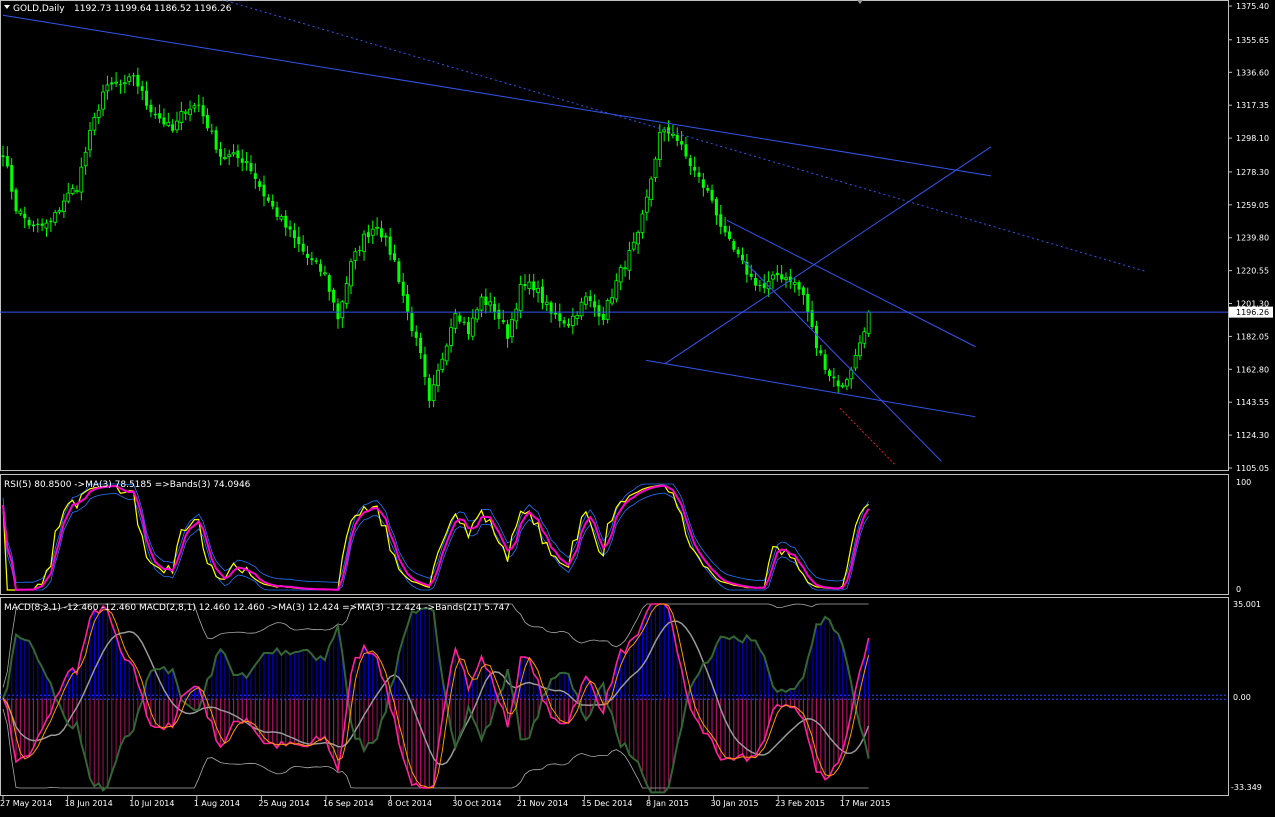 This screenshot has height=817, width=1275. Describe the element at coordinates (1252, 138) in the screenshot. I see `price-tick-label: 1298.10` at that location.